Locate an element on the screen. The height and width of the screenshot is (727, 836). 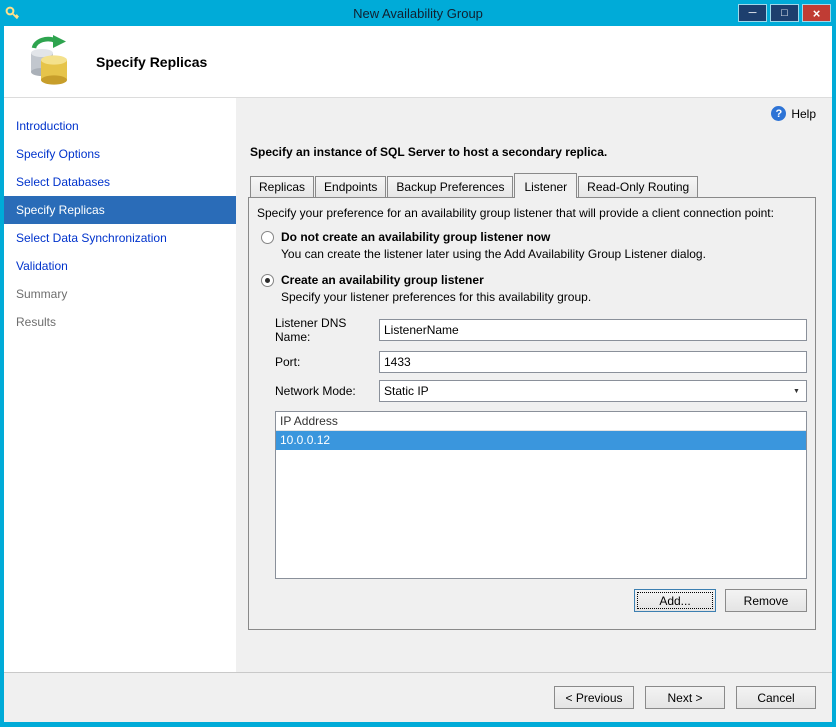
remove-button: Remove is located at coordinates (766, 600).